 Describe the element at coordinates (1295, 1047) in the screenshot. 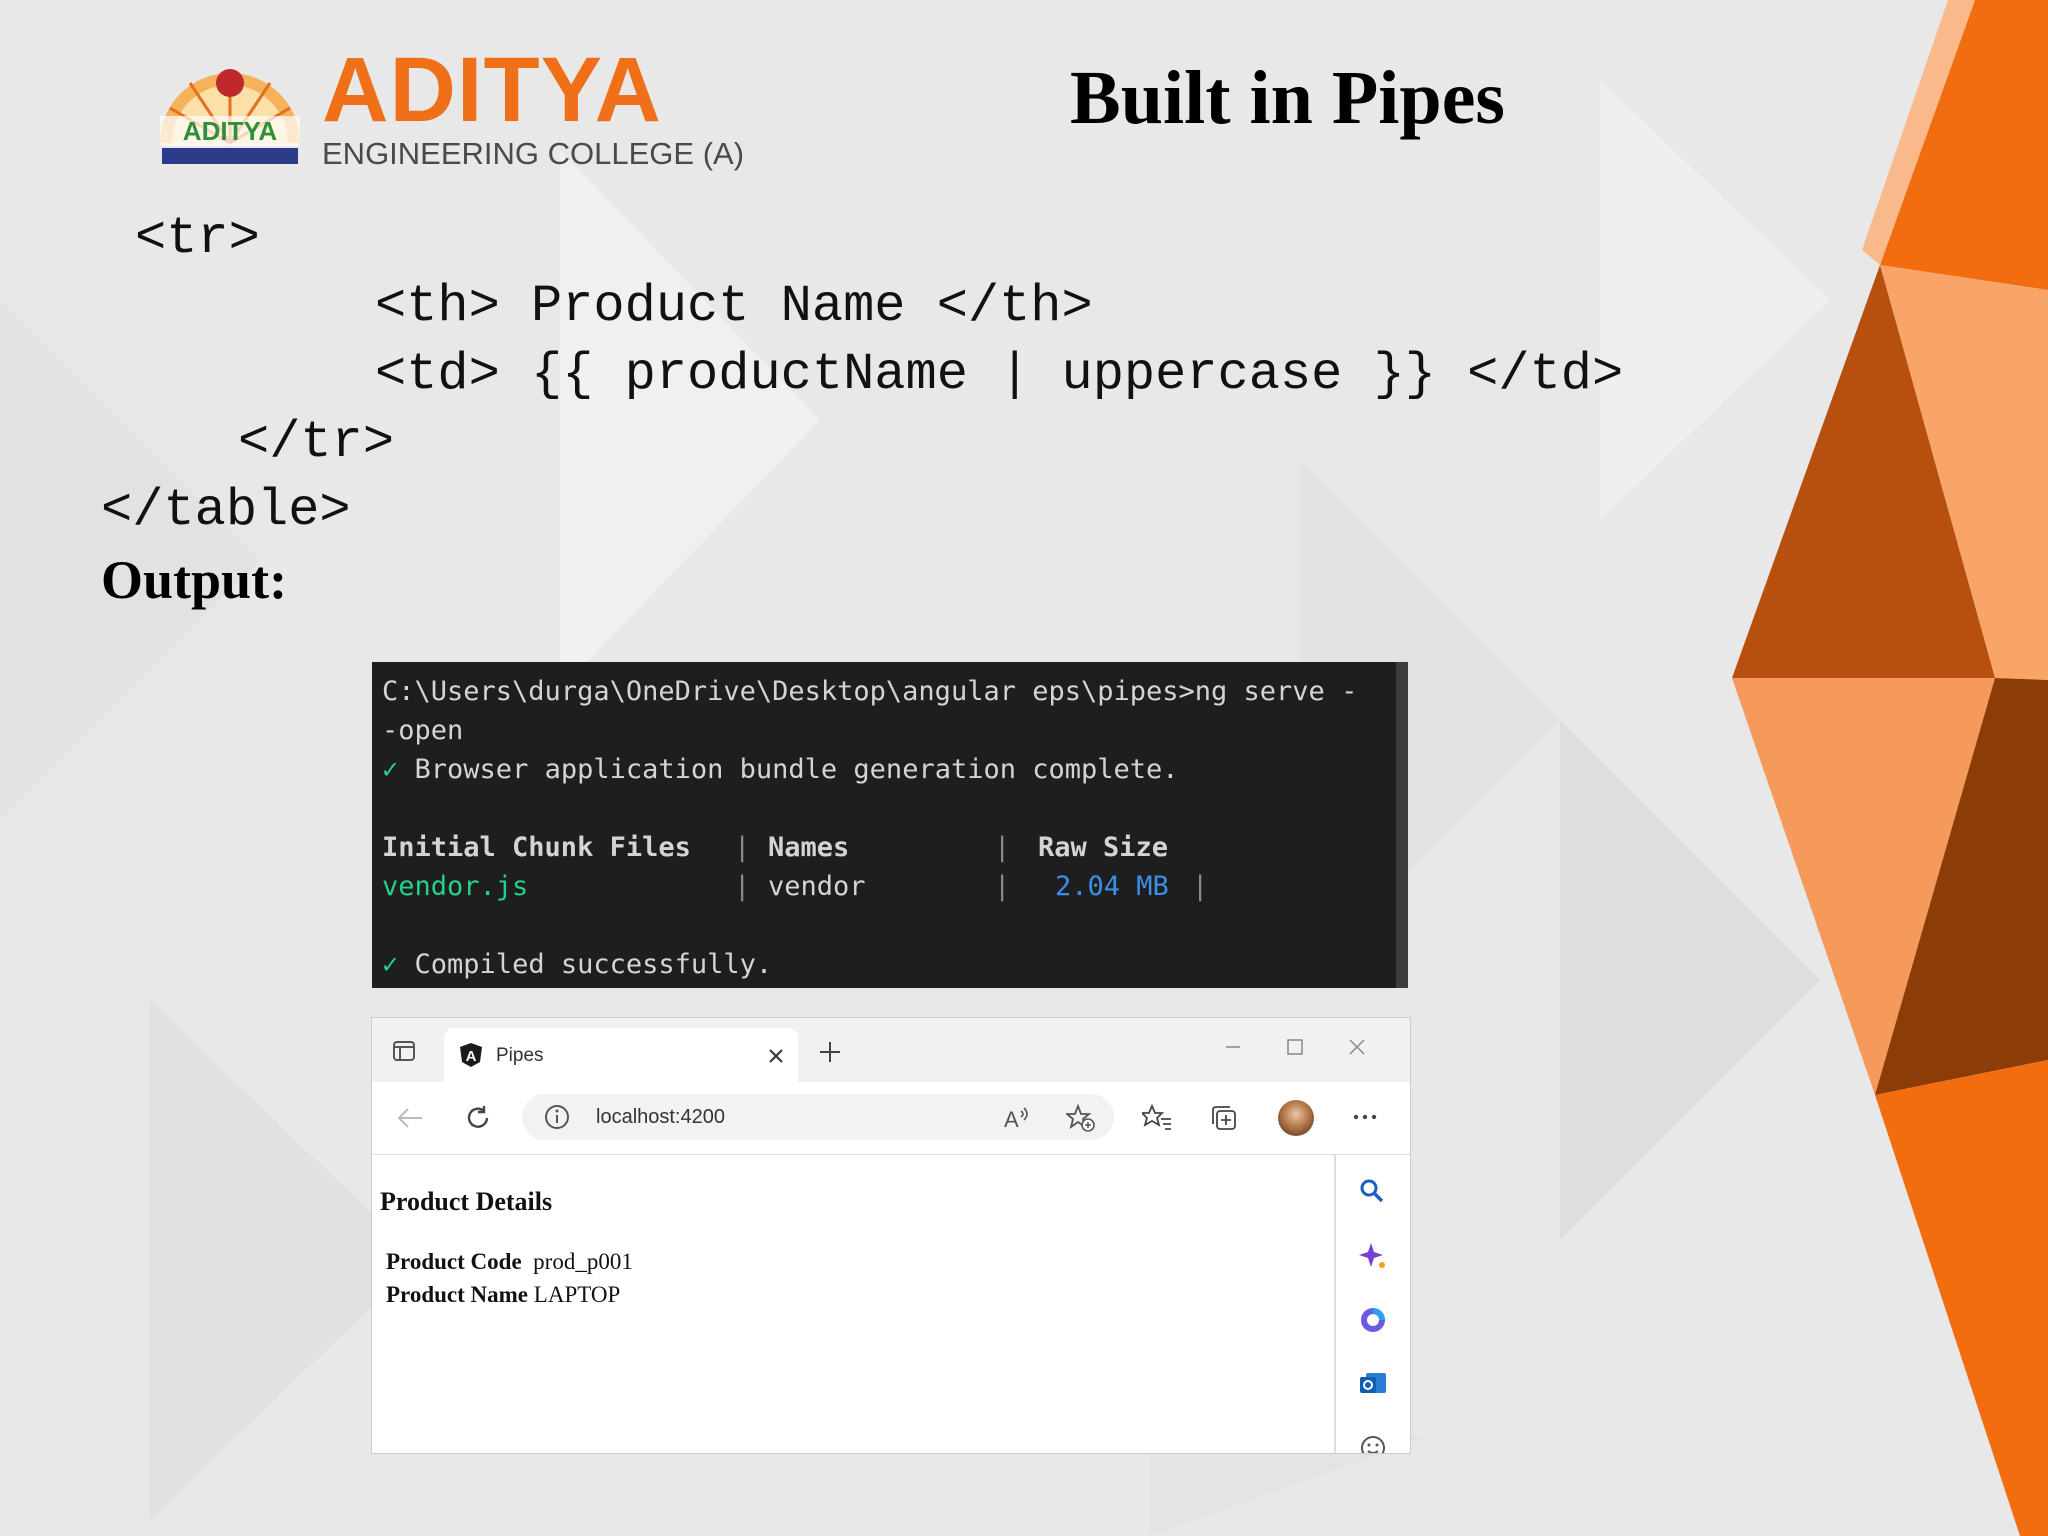

I see `maximize-icon` at that location.